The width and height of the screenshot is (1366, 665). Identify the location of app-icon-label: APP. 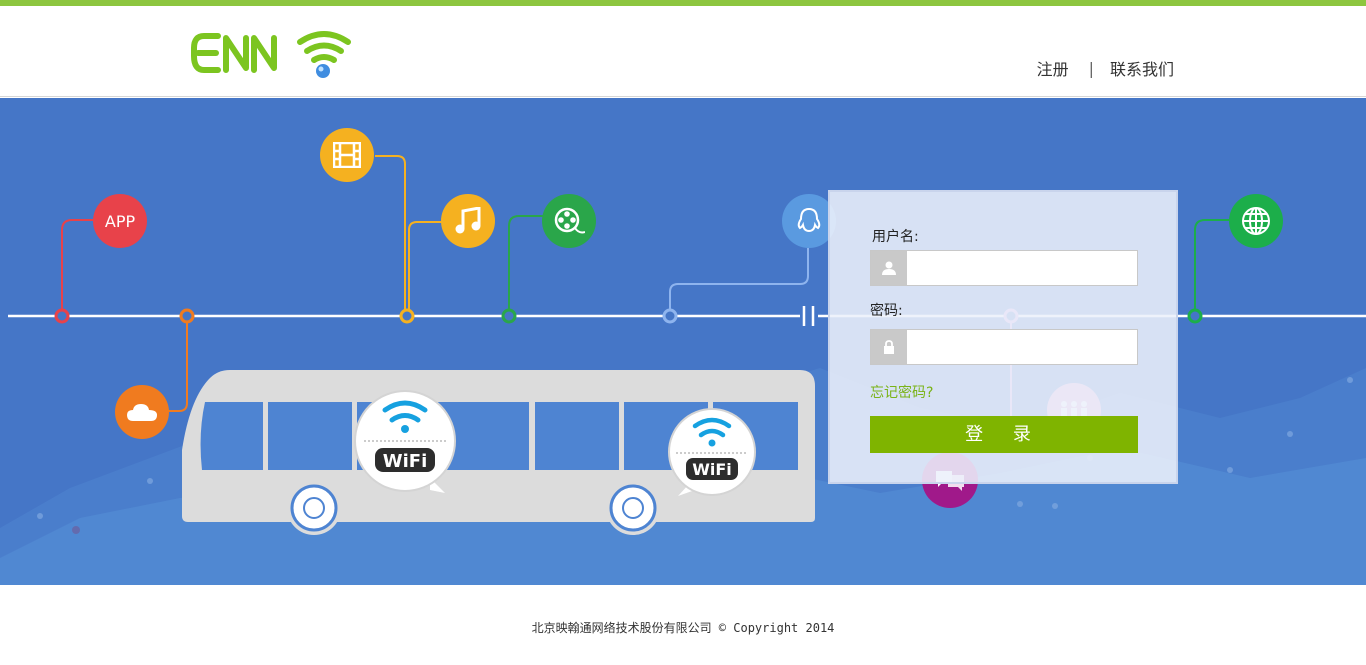
(120, 221).